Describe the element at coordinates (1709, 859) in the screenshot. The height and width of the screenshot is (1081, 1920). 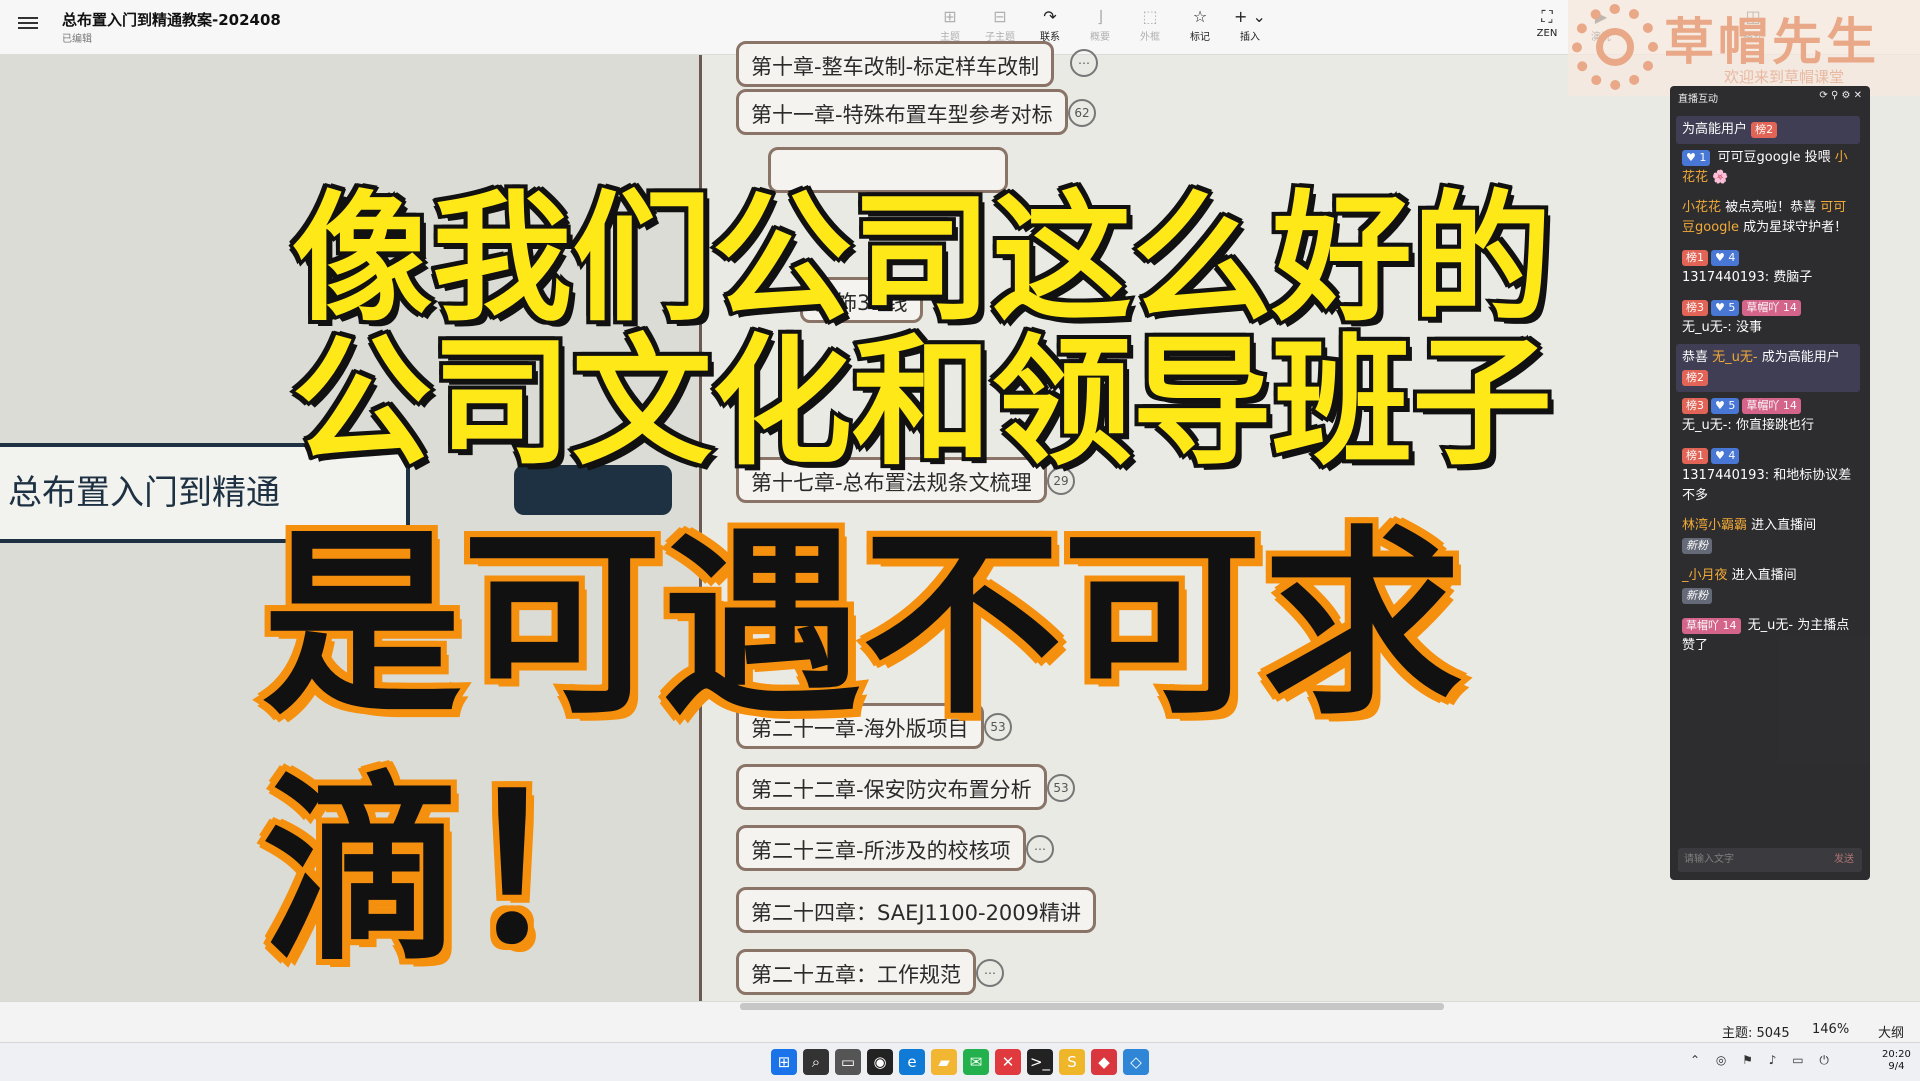
I see `chat-input-placeholder: 请输入文字` at that location.